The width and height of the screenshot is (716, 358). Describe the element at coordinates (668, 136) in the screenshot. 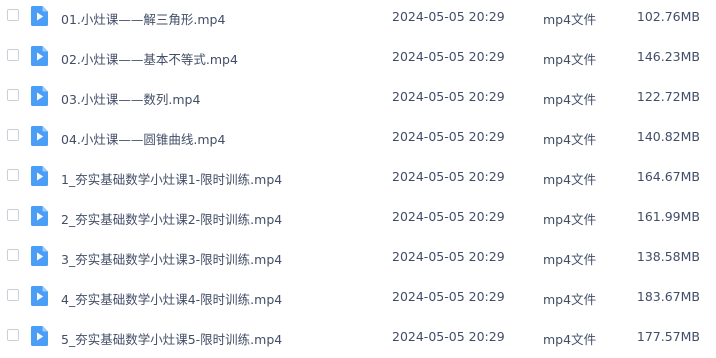

I see `file-size: 140.82MB` at that location.